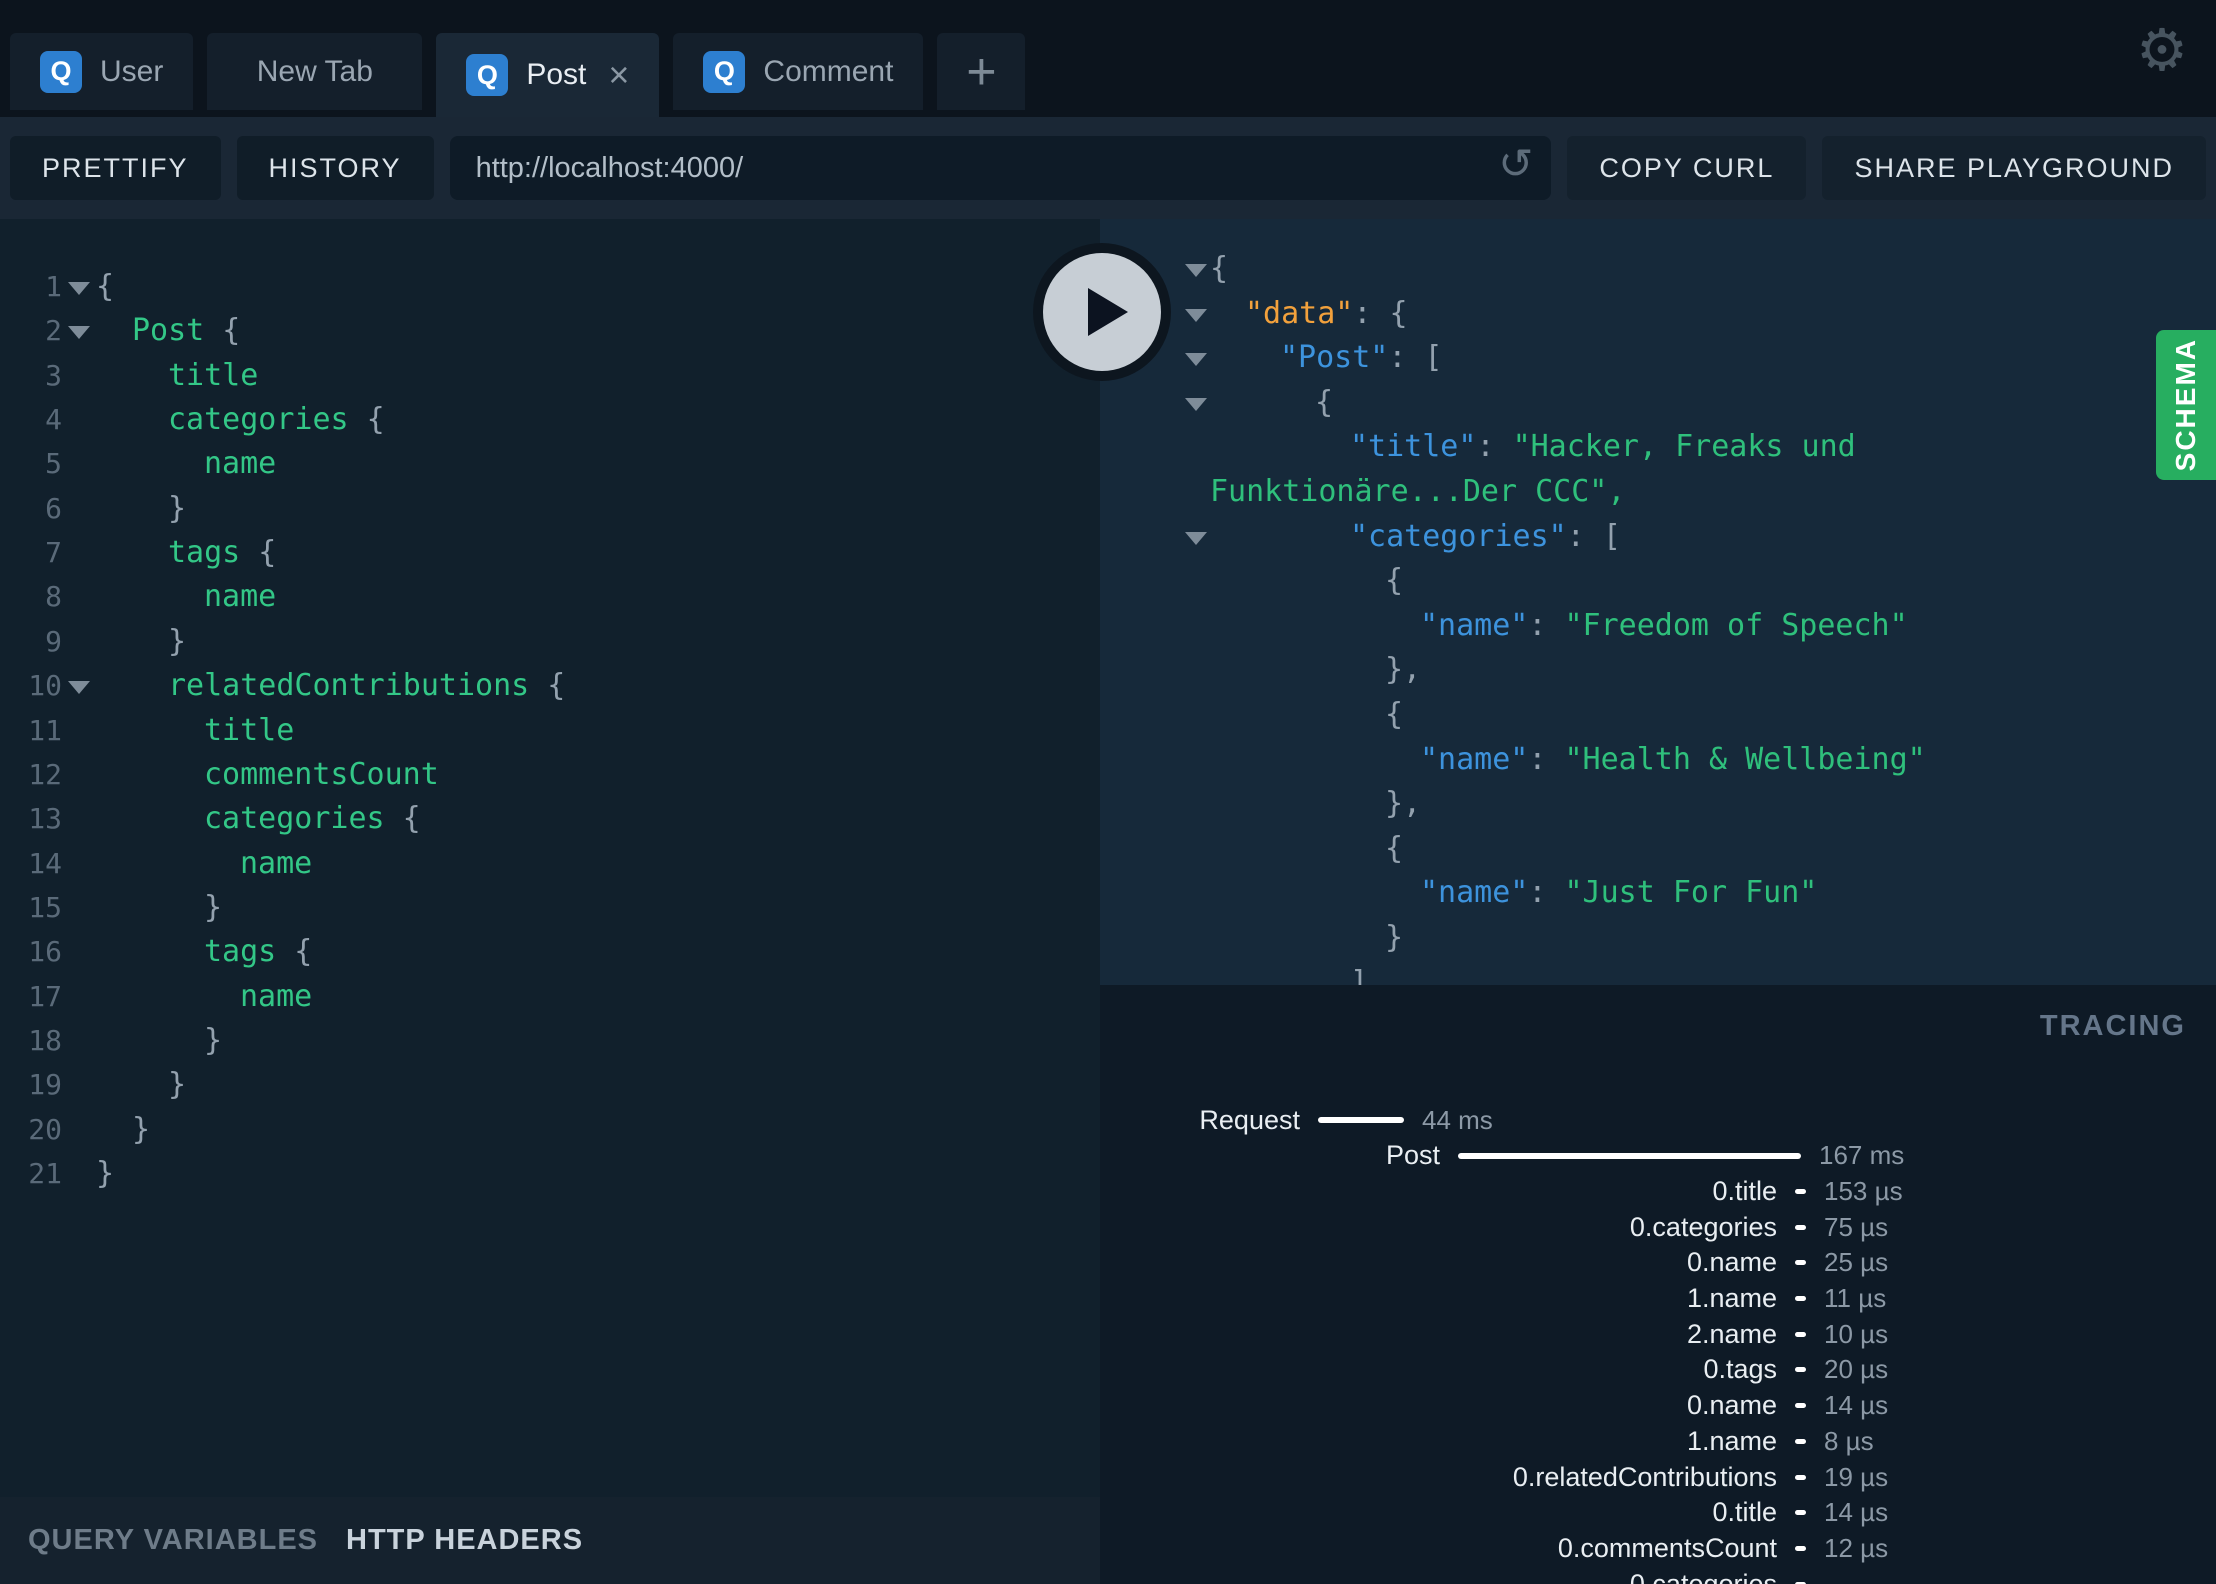 The width and height of the screenshot is (2216, 1584). Describe the element at coordinates (1108, 58) in the screenshot. I see `top-tab-bar: Q User New Tab Q Post × Q Comment + ⚙` at that location.